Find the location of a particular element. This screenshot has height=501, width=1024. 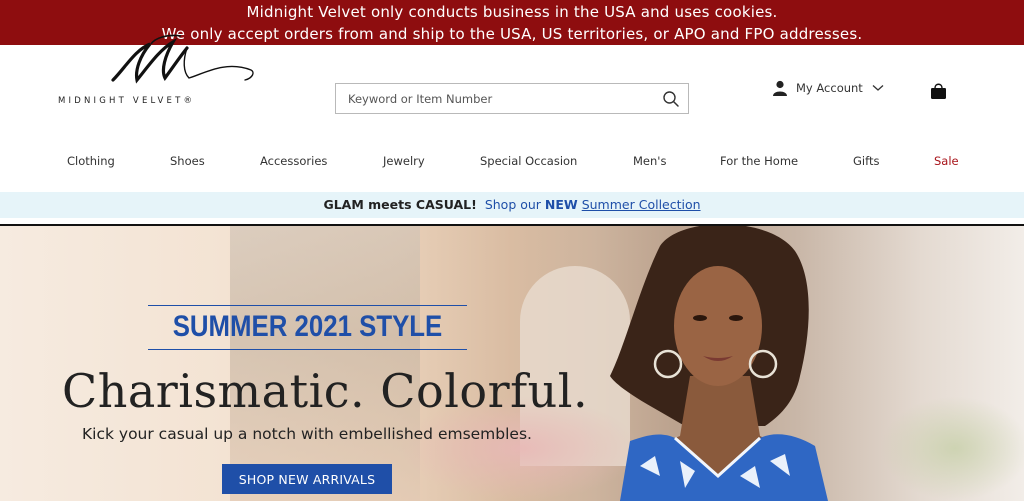

search-box is located at coordinates (512, 98).